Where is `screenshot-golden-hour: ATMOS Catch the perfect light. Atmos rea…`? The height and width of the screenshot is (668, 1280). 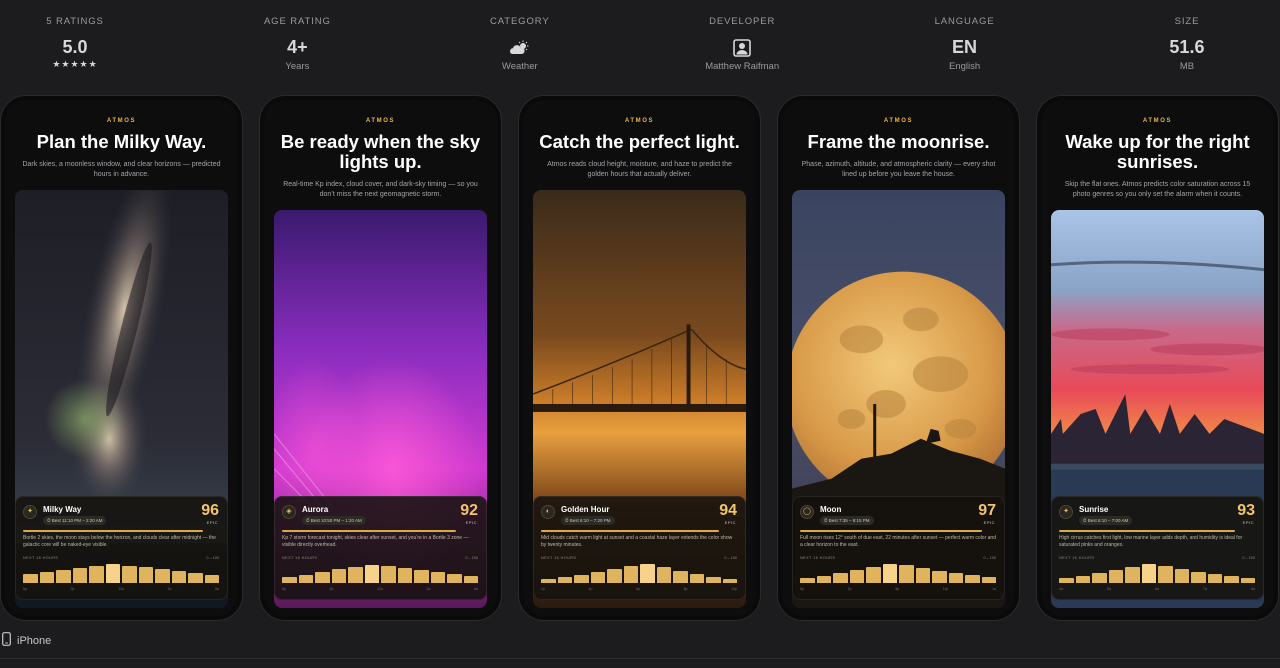
screenshot-golden-hour: ATMOS Catch the perfect light. Atmos rea… is located at coordinates (639, 358).